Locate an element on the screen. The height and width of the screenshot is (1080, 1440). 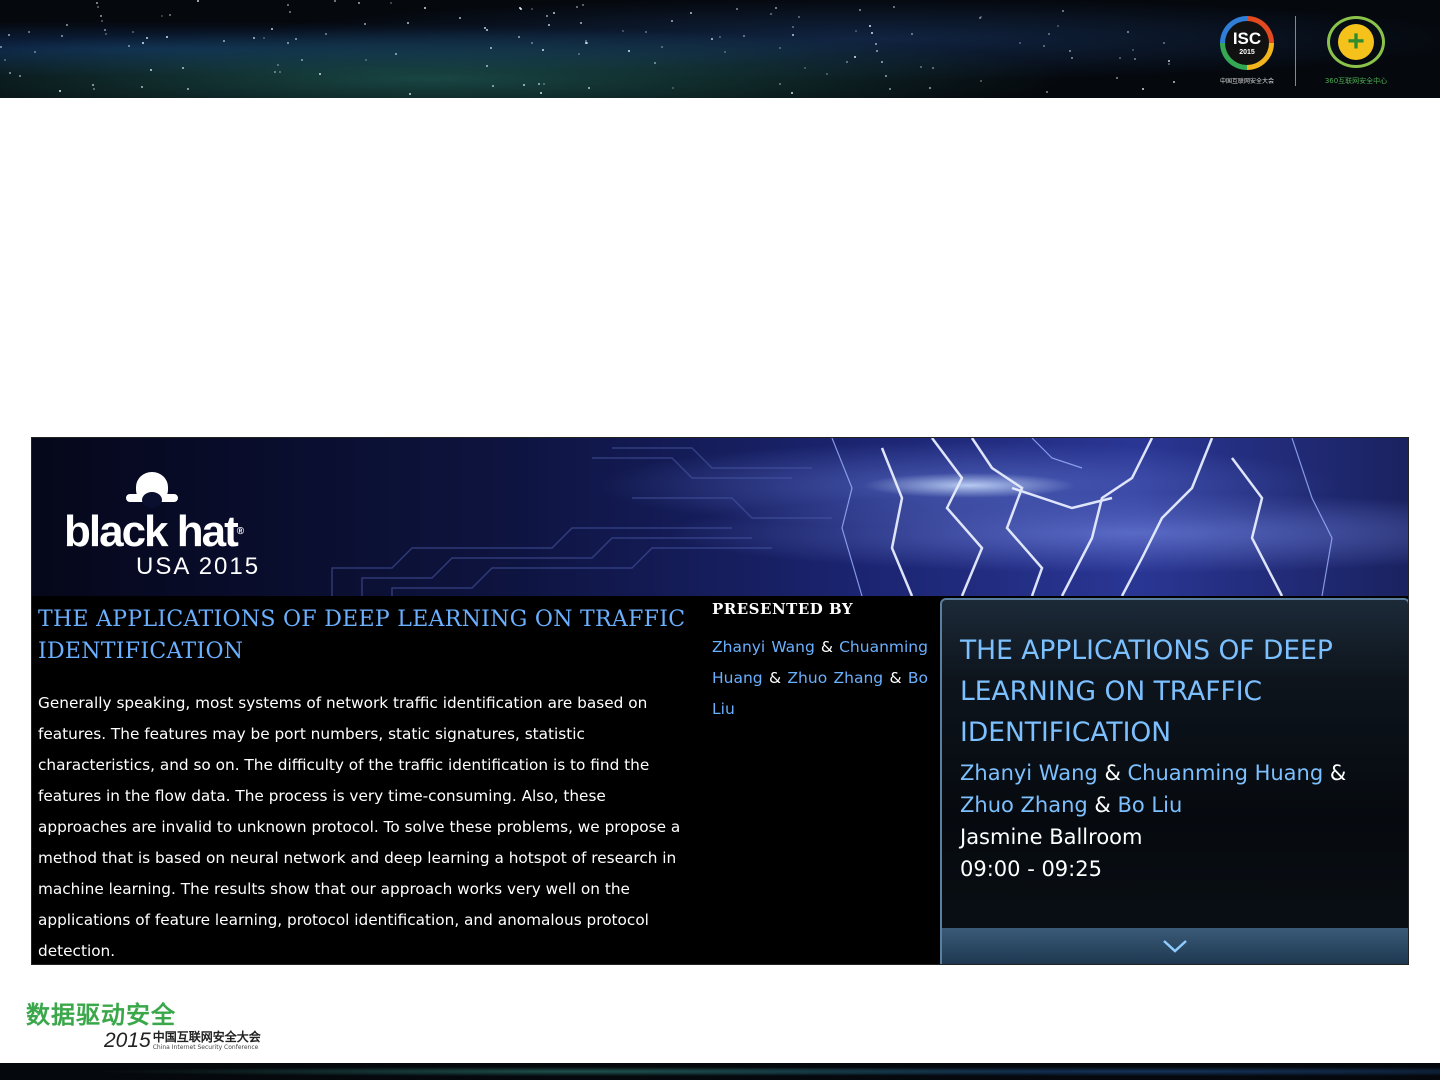
card-author: Zhuo Zhang is located at coordinates (1024, 805).